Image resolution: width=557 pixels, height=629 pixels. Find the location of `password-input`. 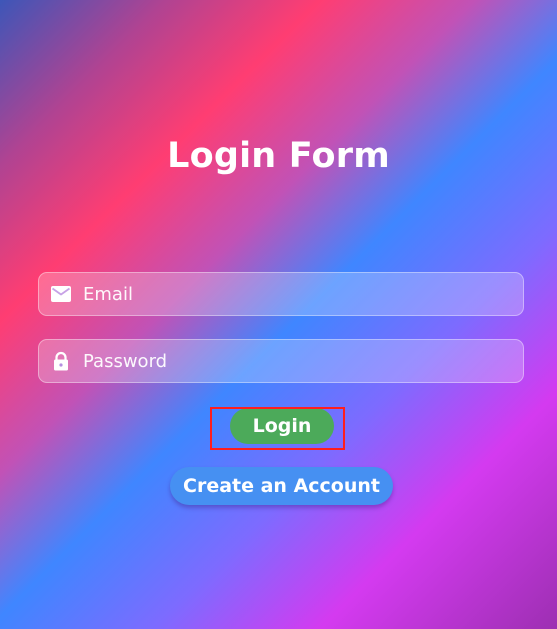

password-input is located at coordinates (298, 361).